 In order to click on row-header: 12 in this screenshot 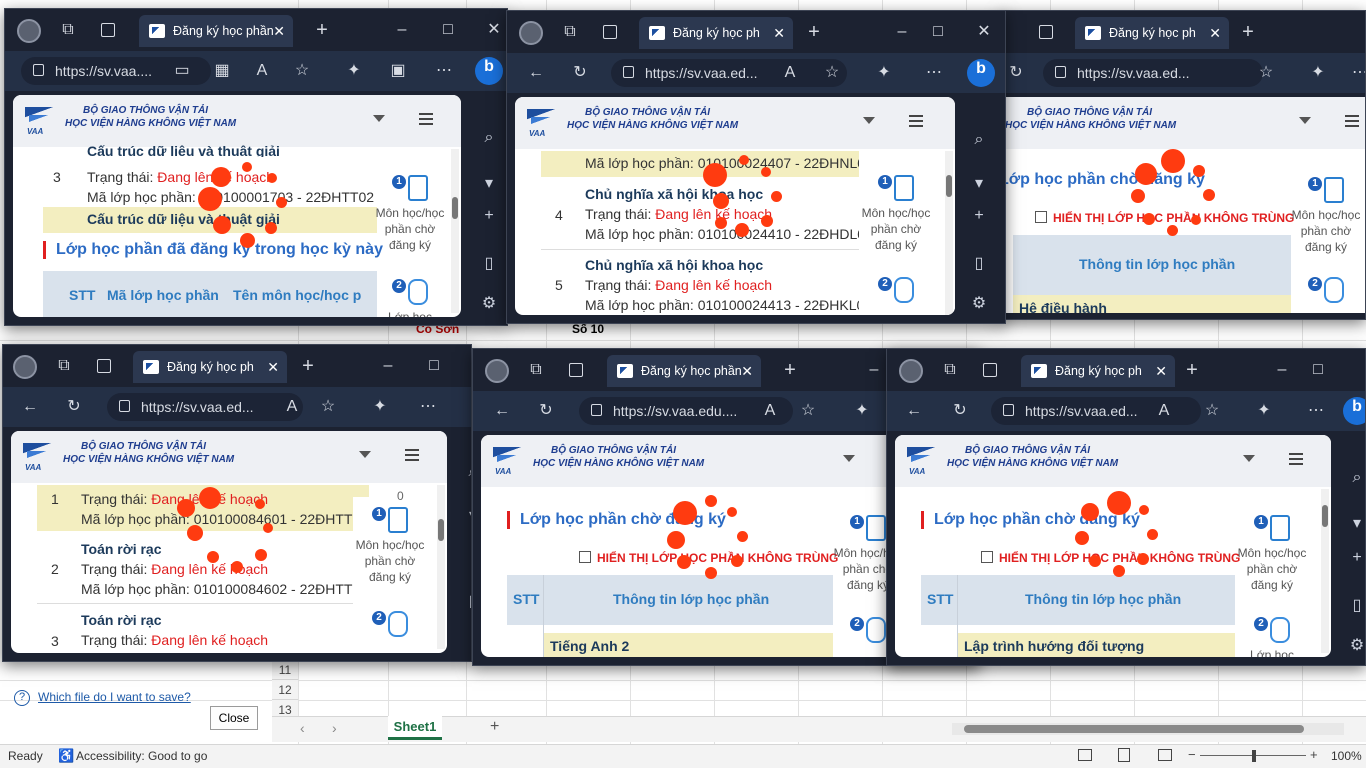, I will do `click(285, 690)`.